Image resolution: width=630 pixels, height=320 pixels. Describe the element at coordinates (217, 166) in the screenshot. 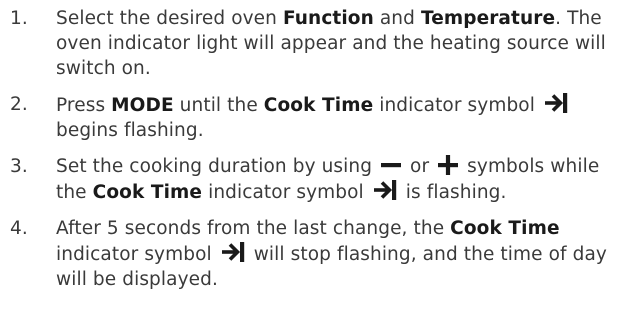

I see `step-text: Set the cooking duration by using` at that location.